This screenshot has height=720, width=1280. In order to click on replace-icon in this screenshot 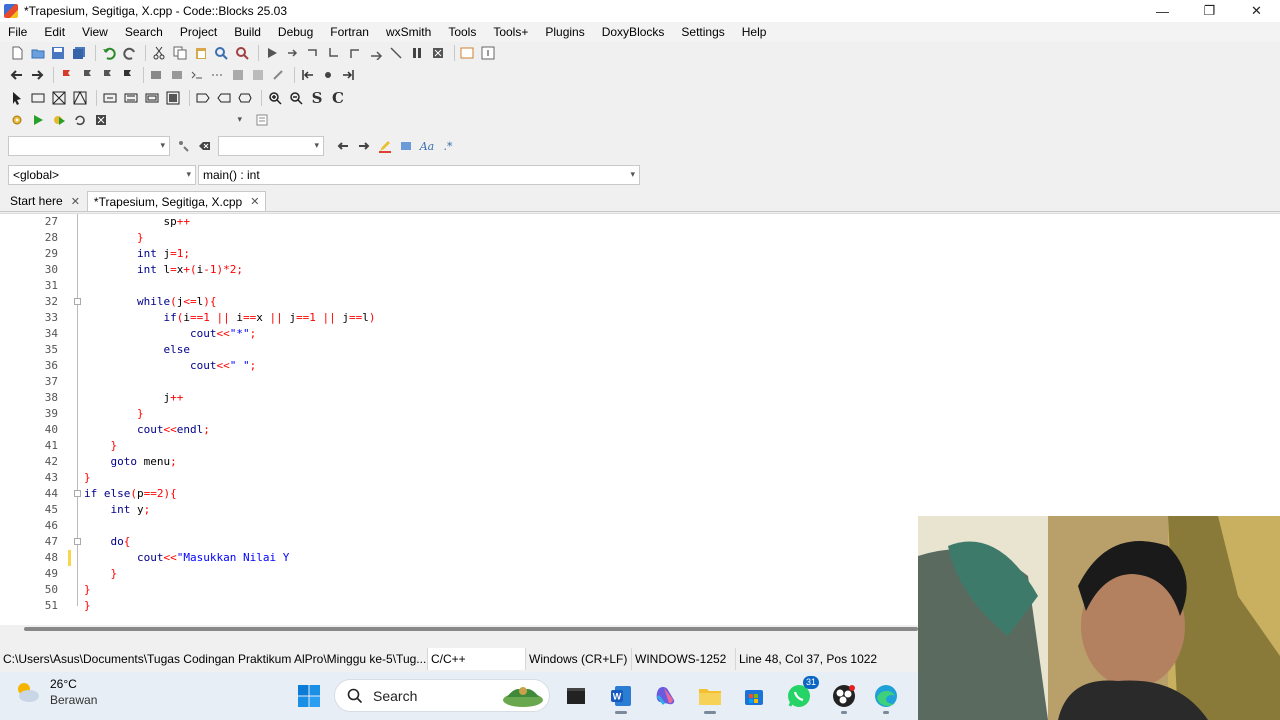, I will do `click(242, 53)`.